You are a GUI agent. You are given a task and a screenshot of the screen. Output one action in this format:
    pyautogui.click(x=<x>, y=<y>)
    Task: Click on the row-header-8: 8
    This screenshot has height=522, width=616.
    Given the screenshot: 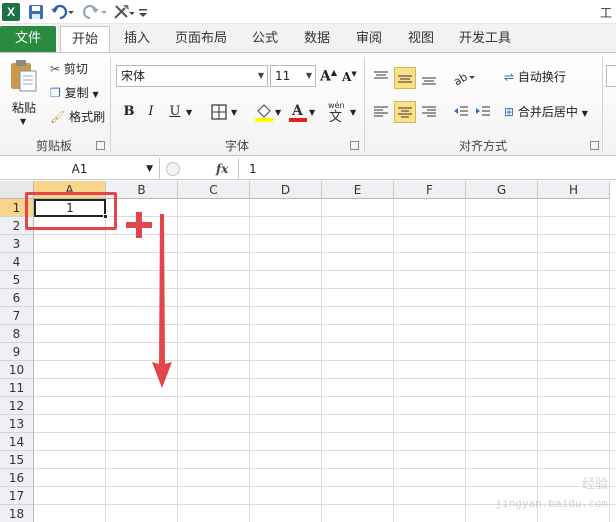 What is the action you would take?
    pyautogui.click(x=17, y=334)
    